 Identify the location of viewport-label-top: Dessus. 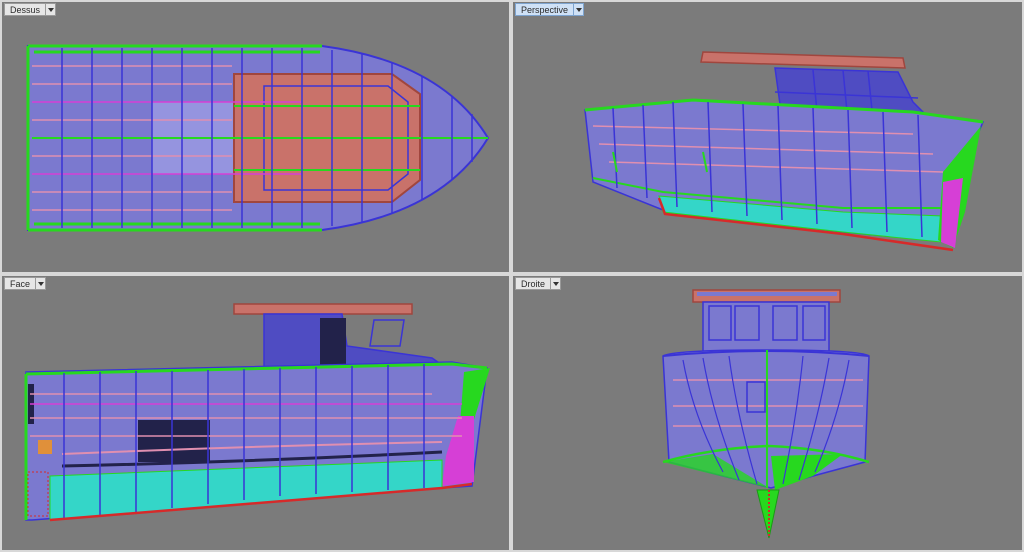
(25, 9).